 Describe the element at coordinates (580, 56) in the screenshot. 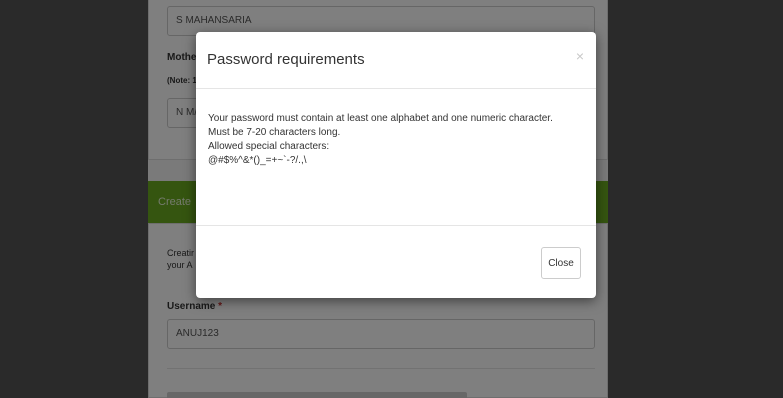

I see `close-icon: ×` at that location.